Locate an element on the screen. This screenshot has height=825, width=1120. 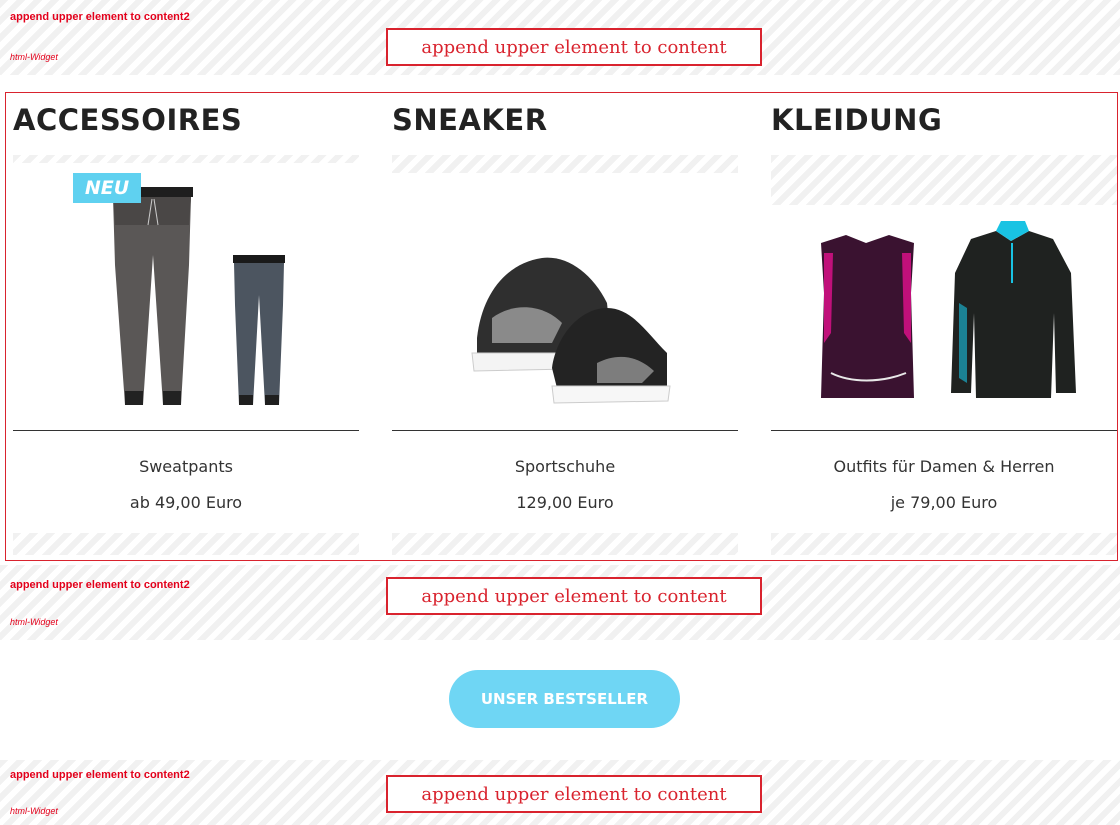
product-price: ab 49,00 Euro is located at coordinates (186, 502).